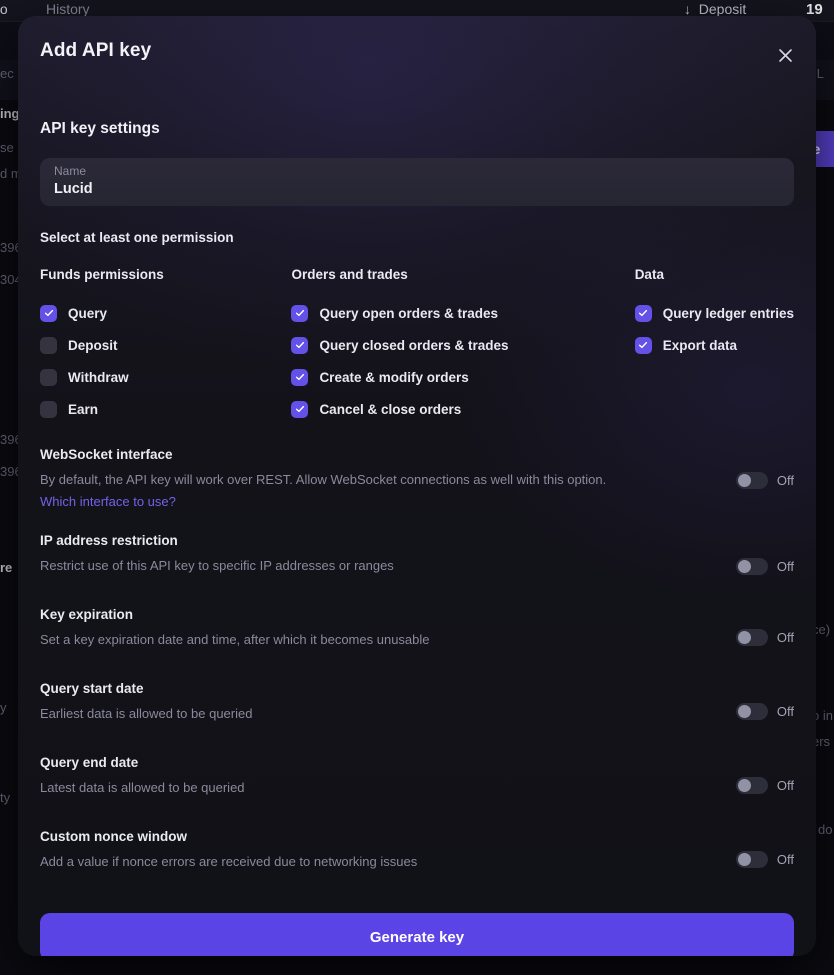 This screenshot has height=975, width=834. I want to click on generate-key-button: Generate key, so click(417, 934).